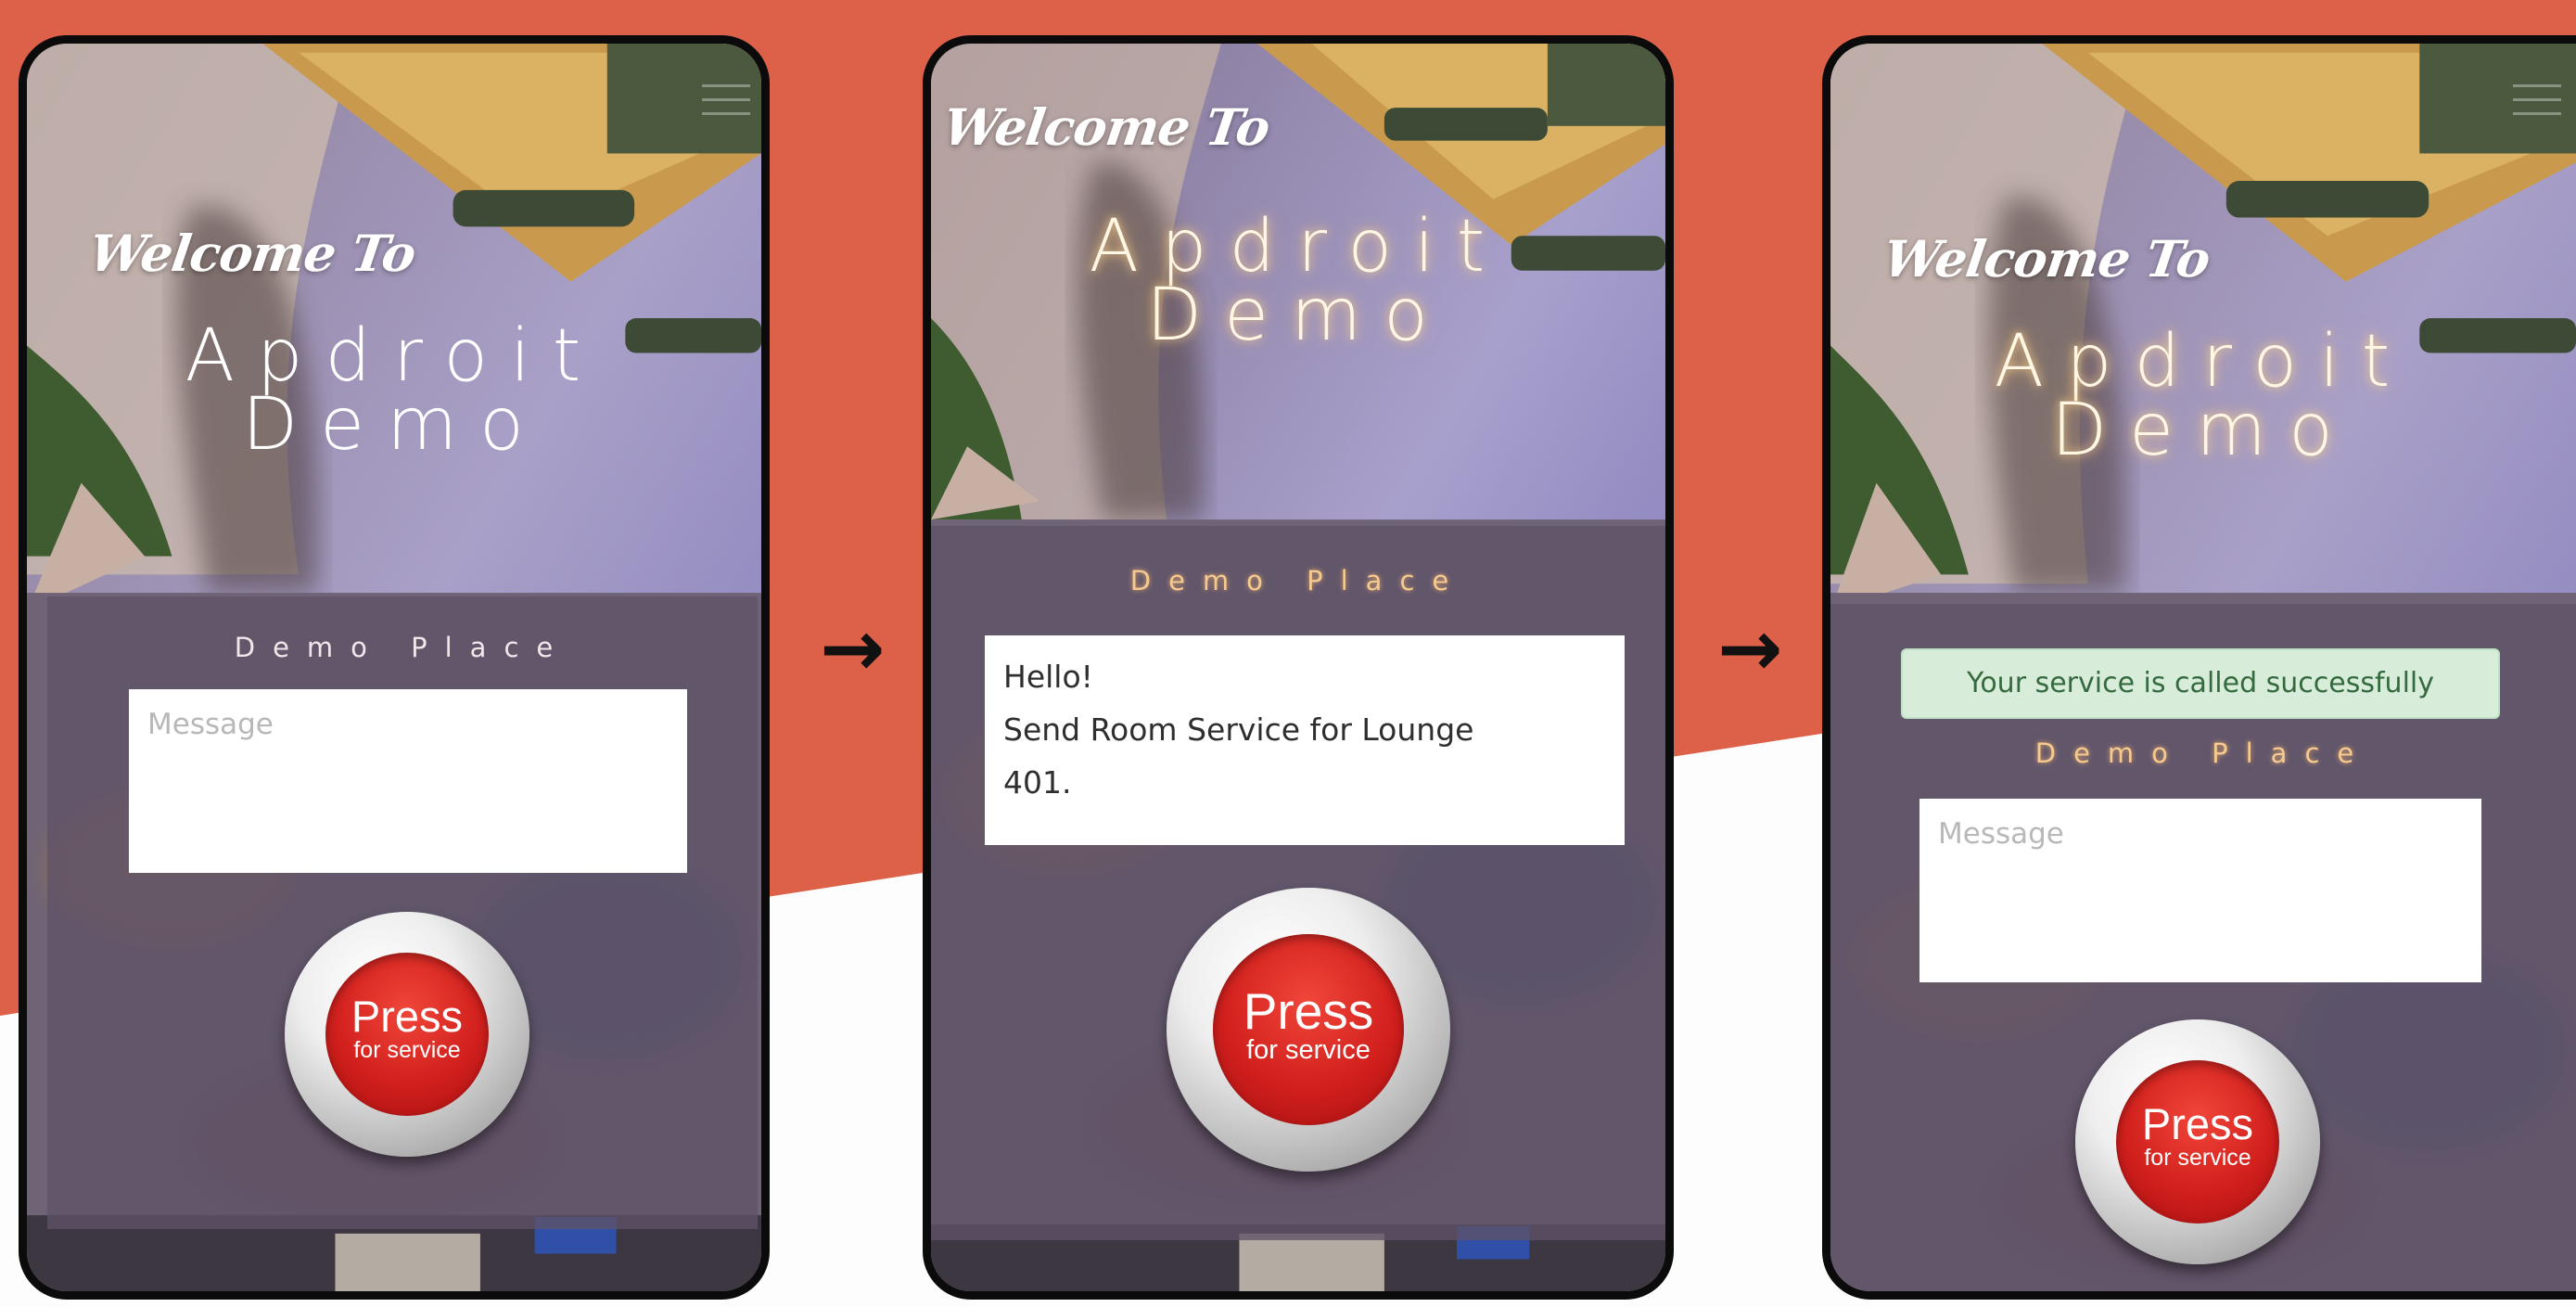  What do you see at coordinates (2200, 683) in the screenshot?
I see `success-alert: Your service is called successfully` at bounding box center [2200, 683].